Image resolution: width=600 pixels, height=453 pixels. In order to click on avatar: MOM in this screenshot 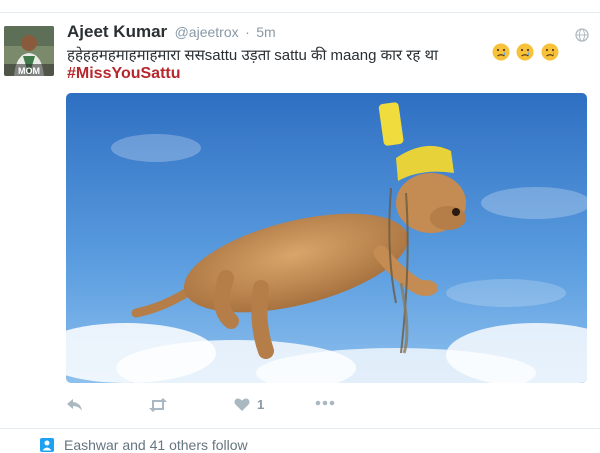, I will do `click(29, 51)`.